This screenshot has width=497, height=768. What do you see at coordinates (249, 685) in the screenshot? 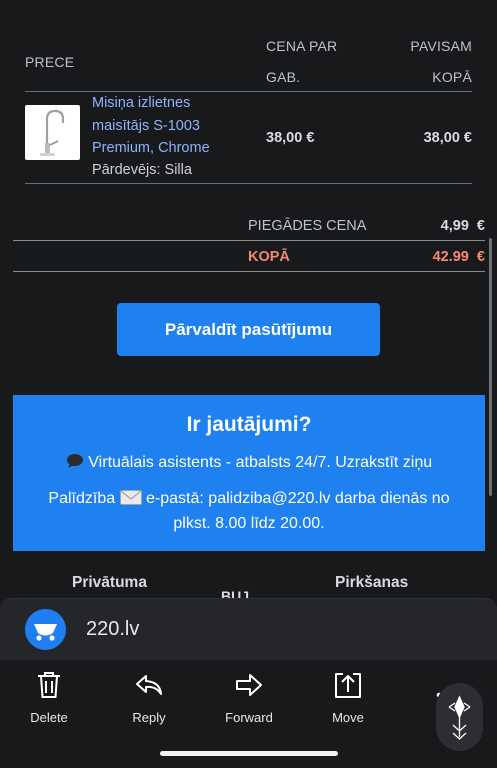
I see `forward-arrow-icon` at bounding box center [249, 685].